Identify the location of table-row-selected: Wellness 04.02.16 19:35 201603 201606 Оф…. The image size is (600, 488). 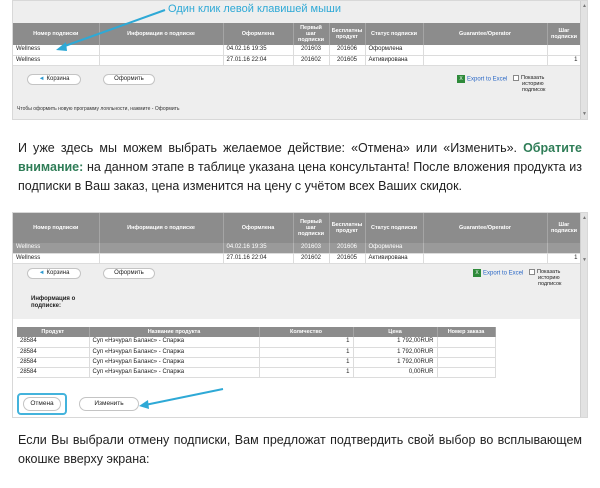
(297, 248).